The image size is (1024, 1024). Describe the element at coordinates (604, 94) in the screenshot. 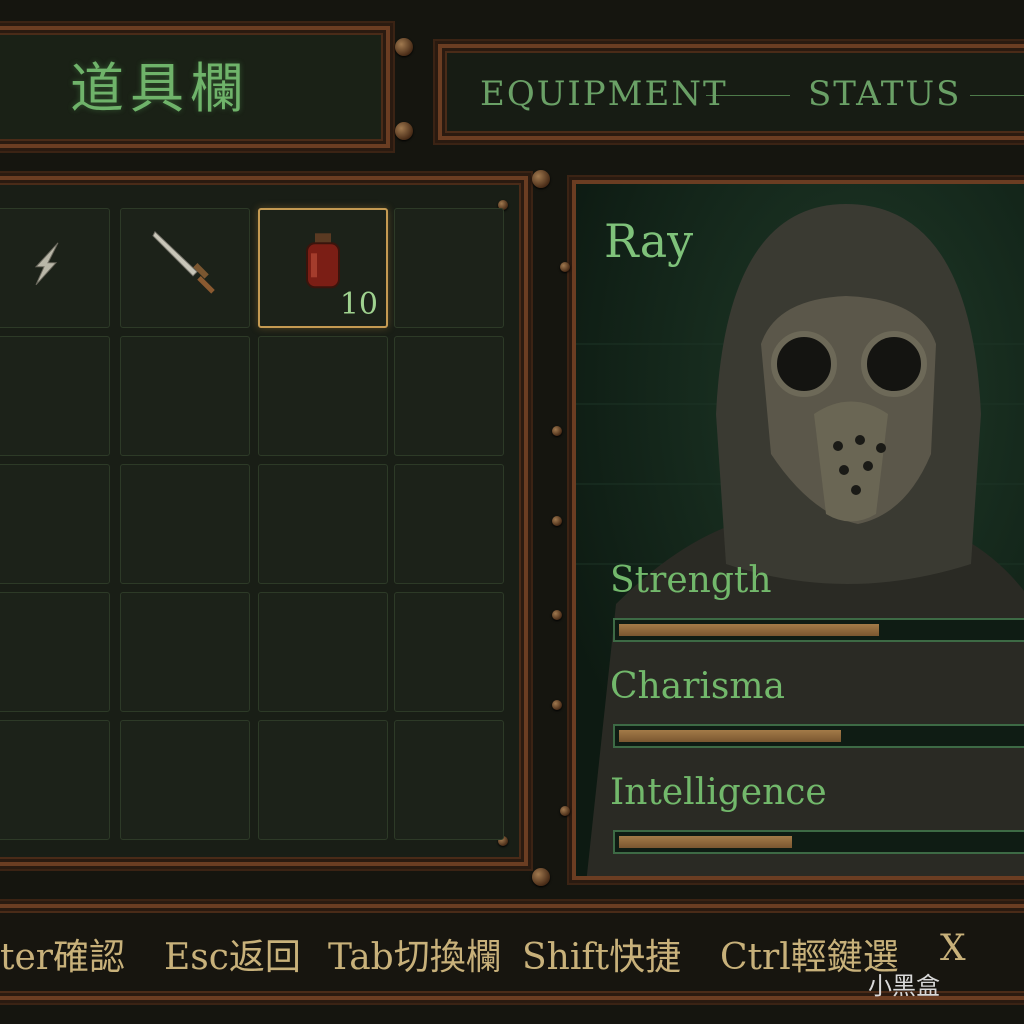

I see `tab-equipment: EQUIPMENT` at that location.